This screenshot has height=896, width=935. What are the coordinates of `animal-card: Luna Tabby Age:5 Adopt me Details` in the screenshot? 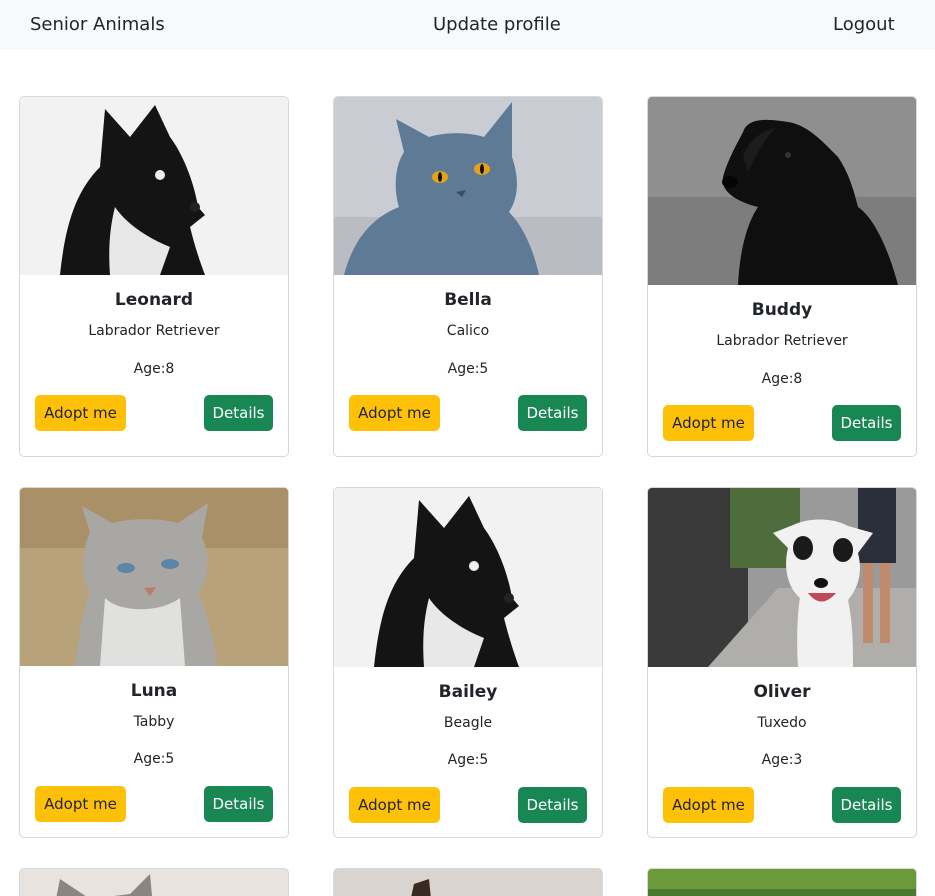 It's located at (154, 662).